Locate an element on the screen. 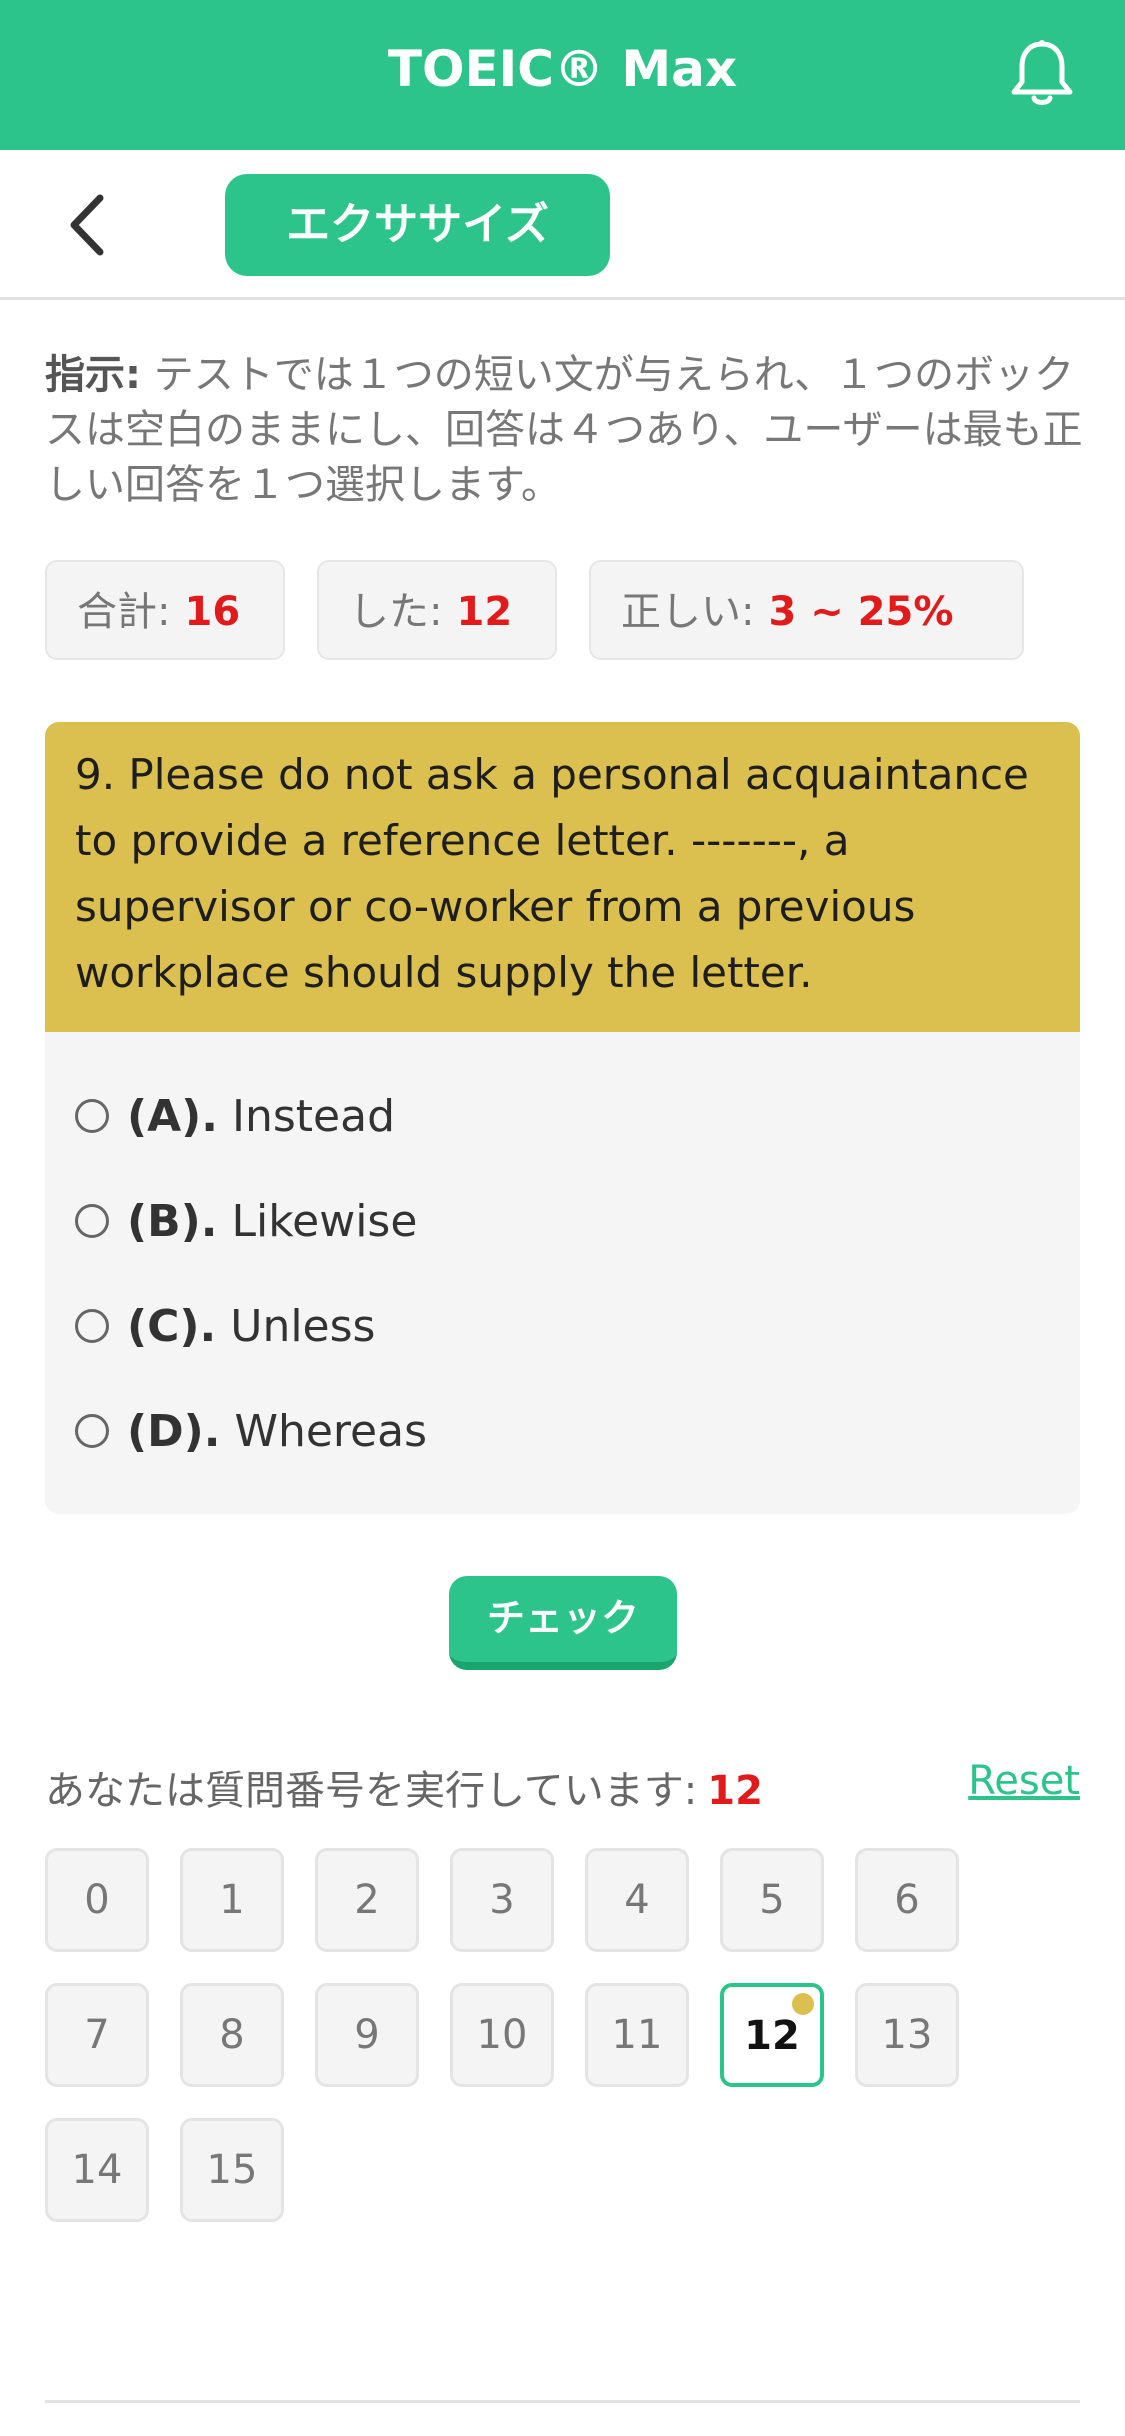 The height and width of the screenshot is (2436, 1125). question-cell: 3 is located at coordinates (502, 1900).